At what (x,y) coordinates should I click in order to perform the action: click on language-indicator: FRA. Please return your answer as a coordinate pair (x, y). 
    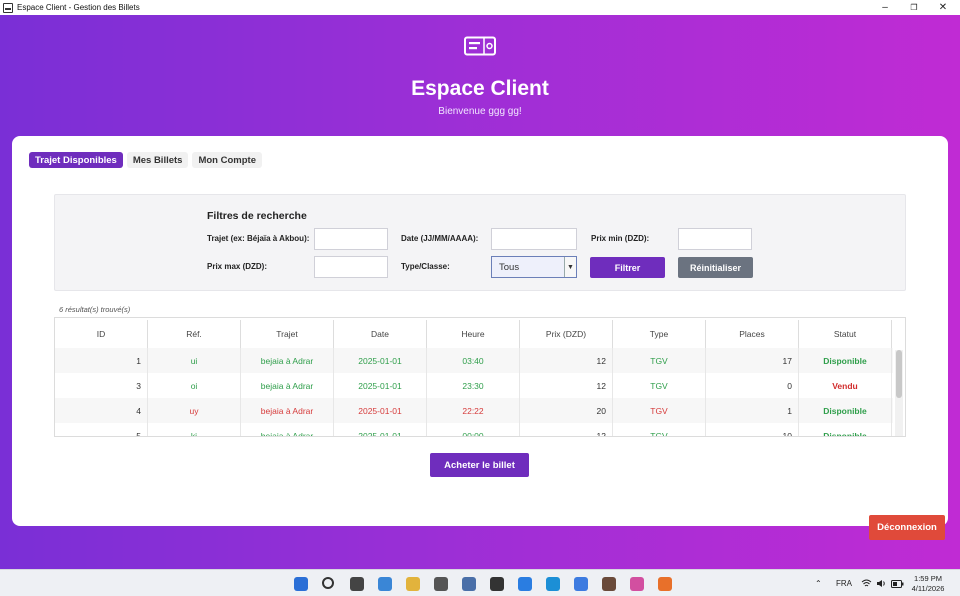
    Looking at the image, I should click on (844, 583).